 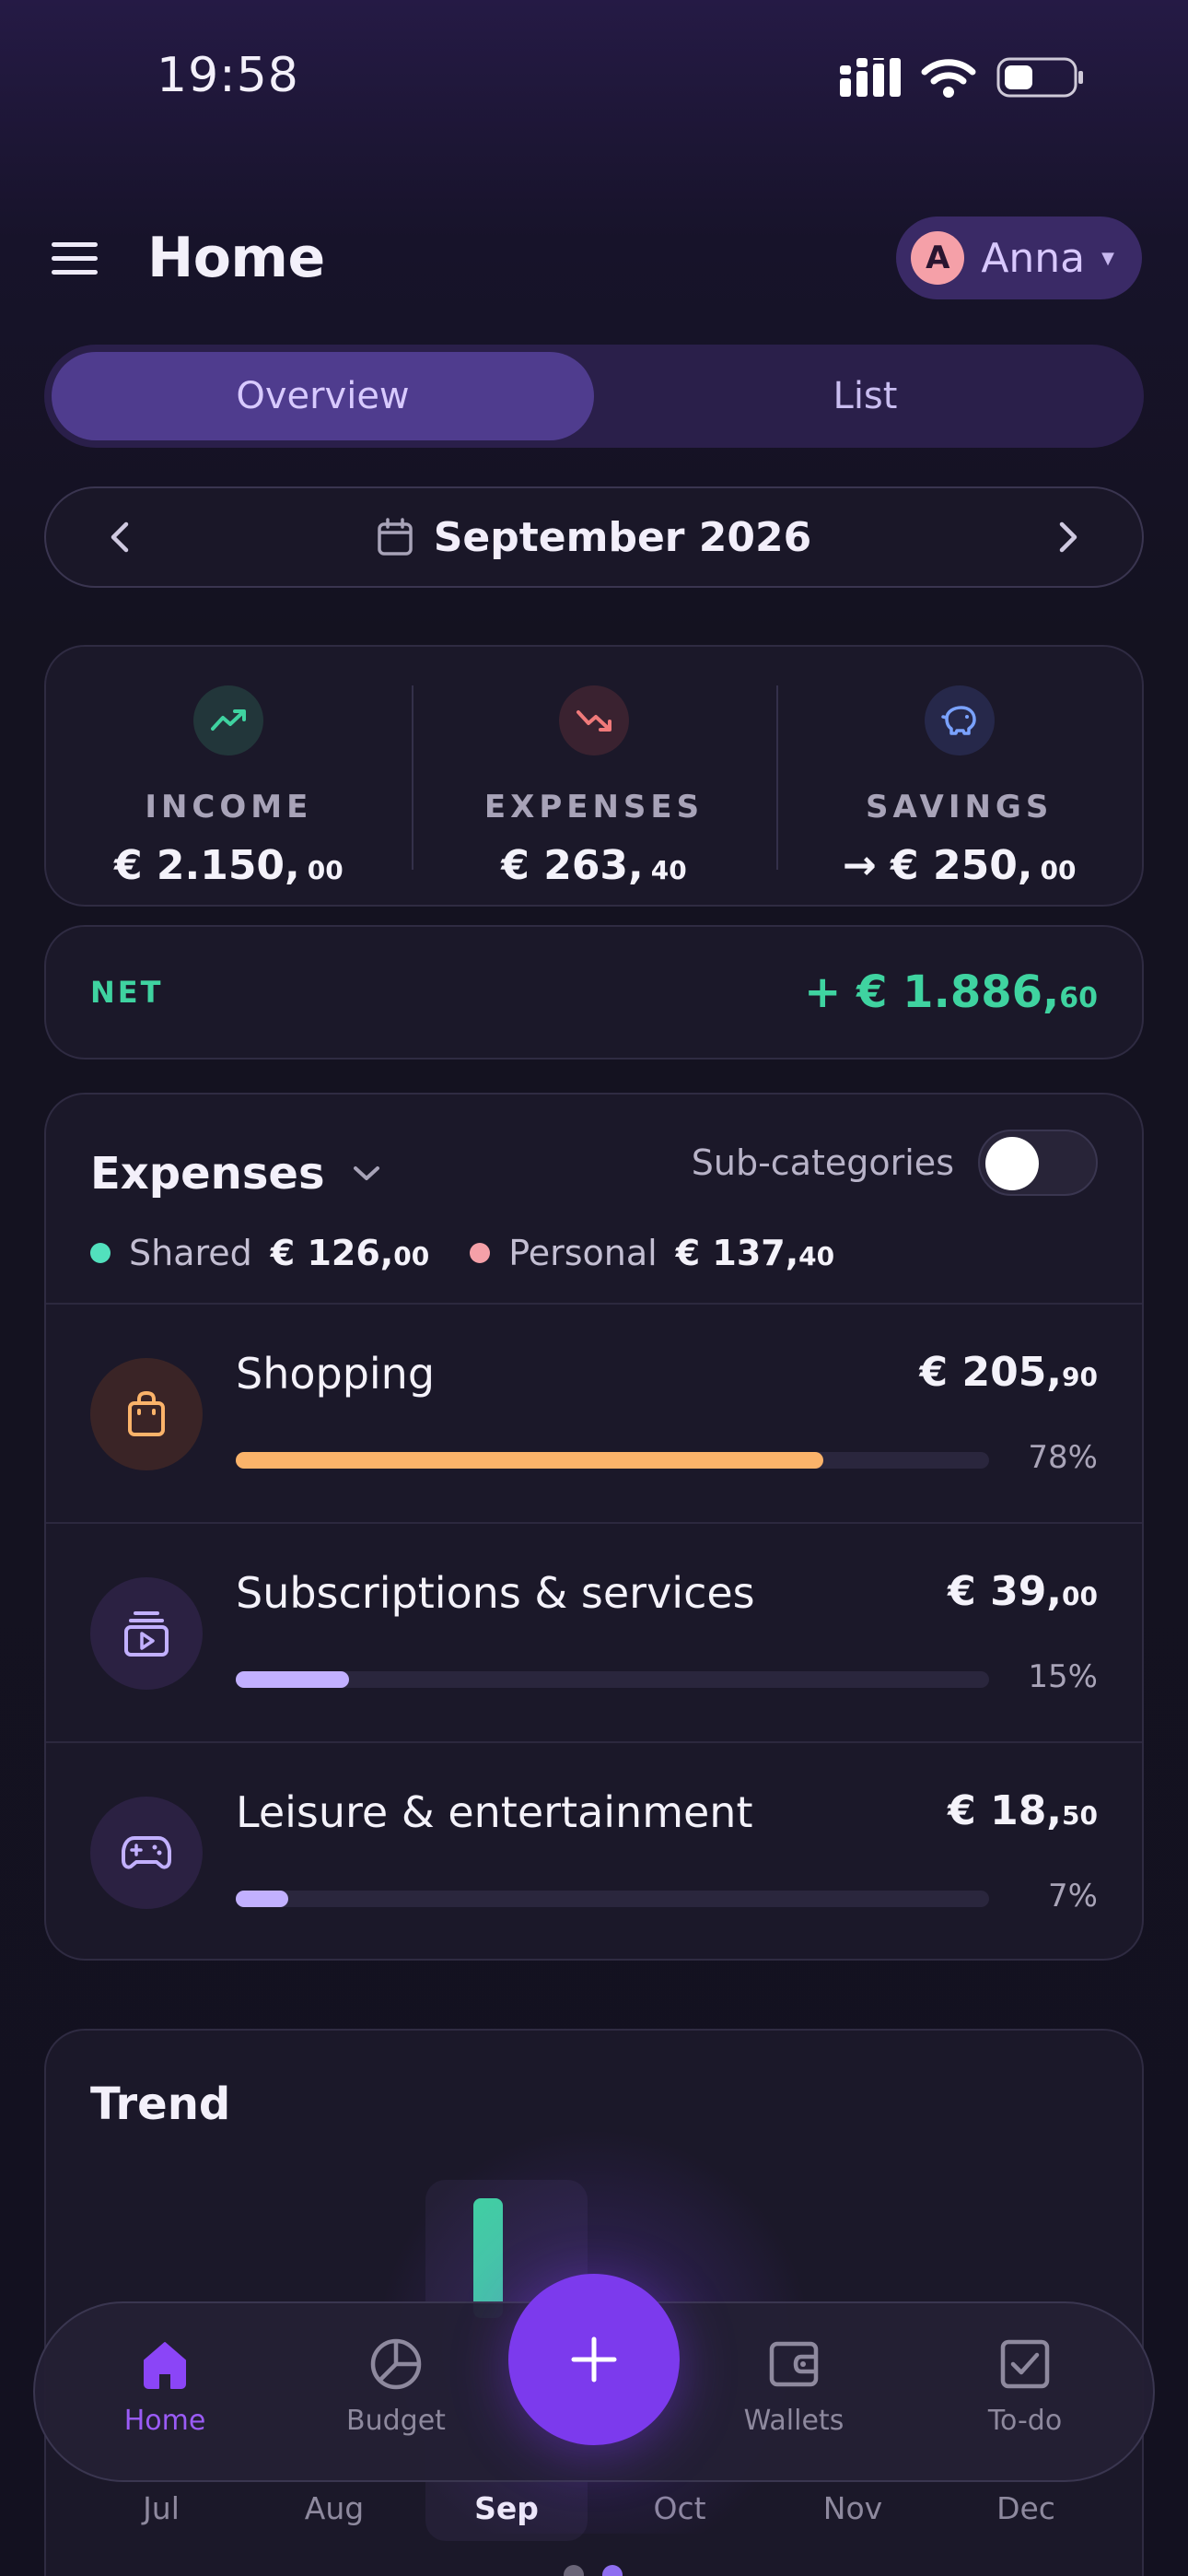 I want to click on expenses-legend: Shared € 126,00 Personal € 137,40, so click(x=462, y=1253).